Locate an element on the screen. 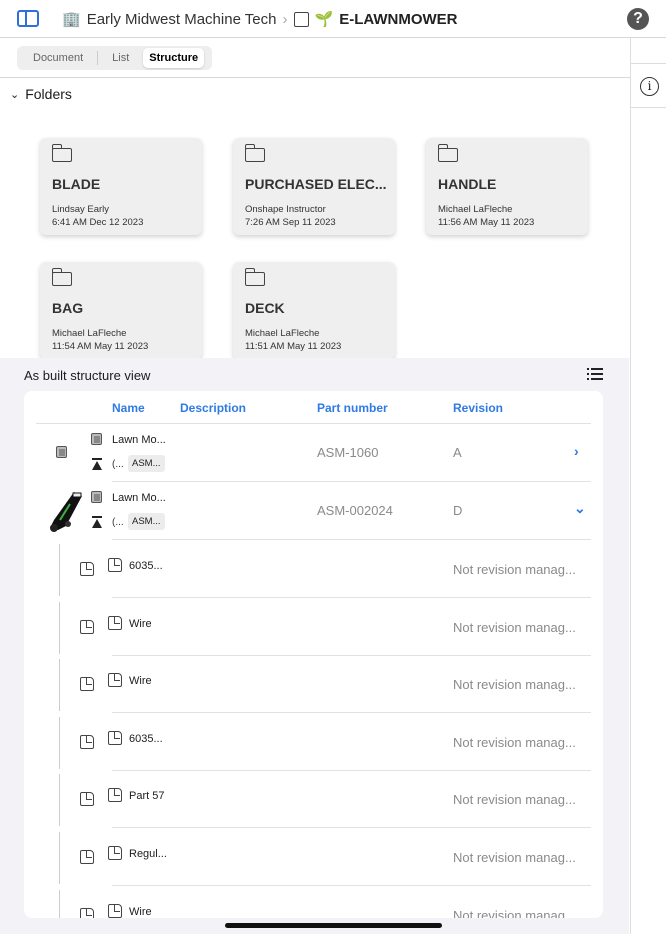 Image resolution: width=666 pixels, height=934 pixels. folder-name: DECK is located at coordinates (265, 308).